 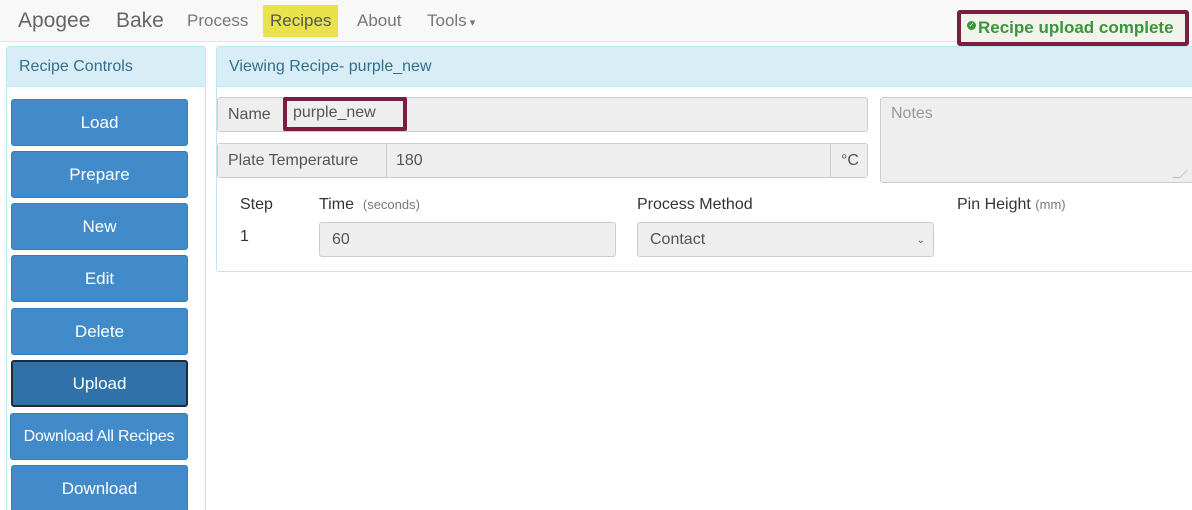 I want to click on brand-apogee: Apogee, so click(x=54, y=21).